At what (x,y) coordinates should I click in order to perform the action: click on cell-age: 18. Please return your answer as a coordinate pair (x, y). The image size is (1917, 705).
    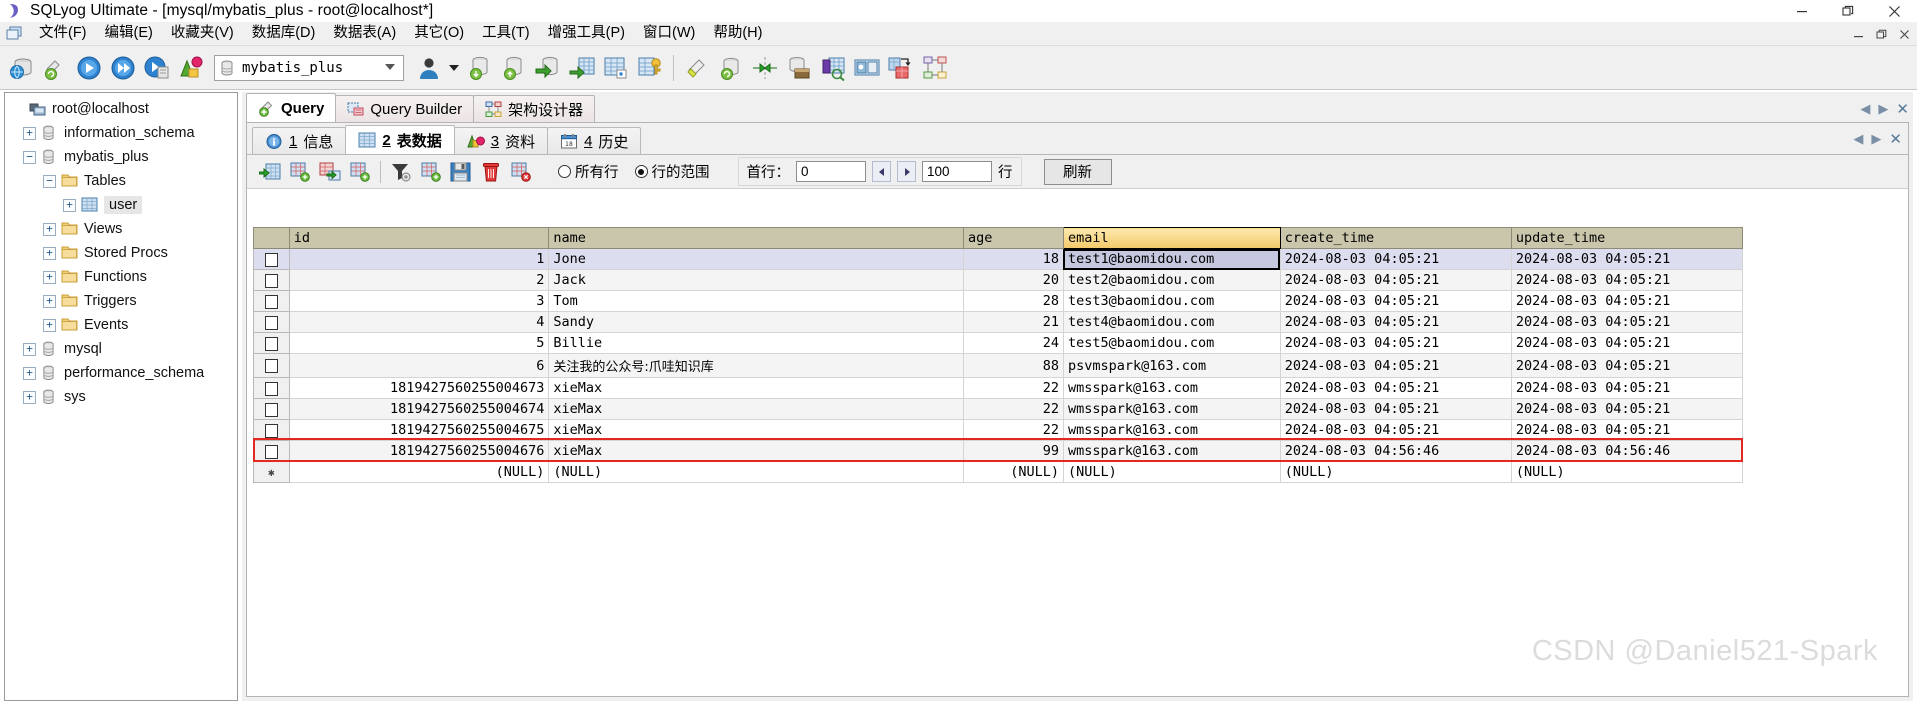
    Looking at the image, I should click on (1013, 259).